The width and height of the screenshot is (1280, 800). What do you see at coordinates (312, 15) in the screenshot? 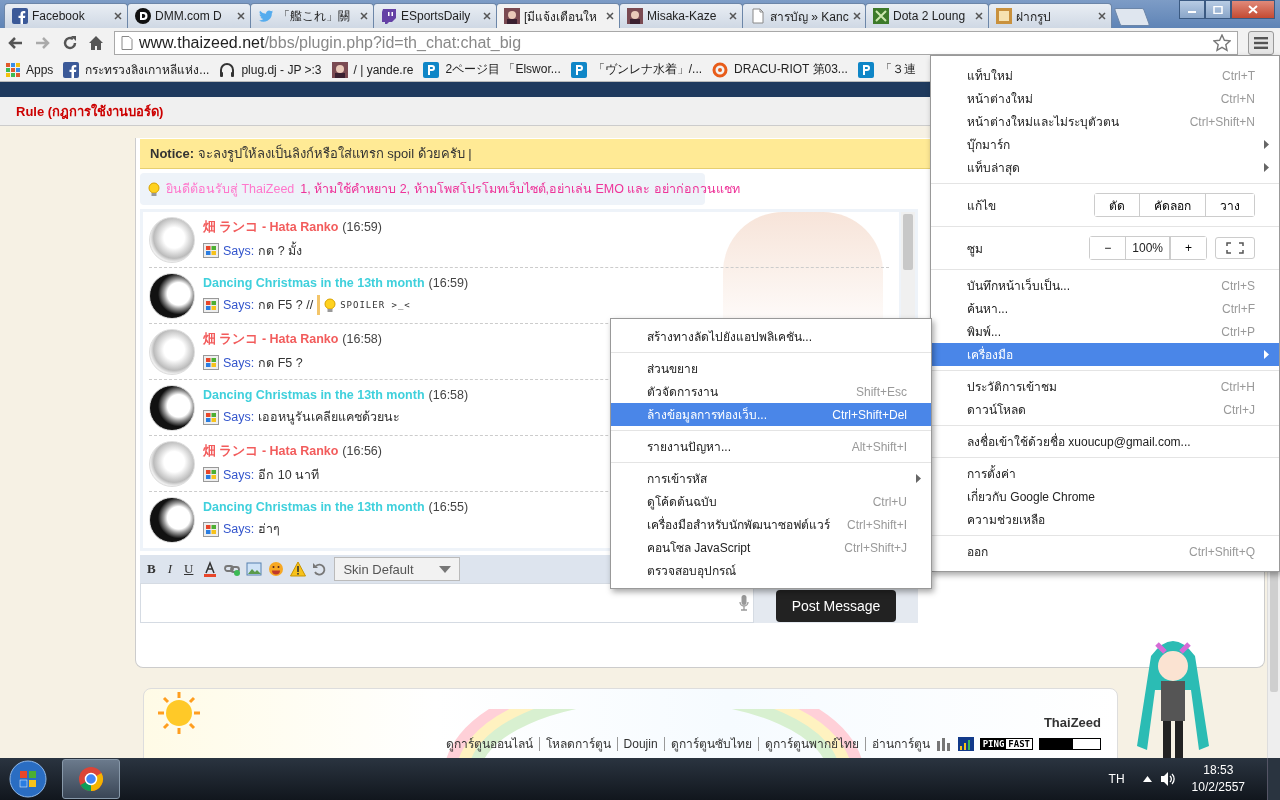
I see `browser-tab: 「艦これ」關` at bounding box center [312, 15].